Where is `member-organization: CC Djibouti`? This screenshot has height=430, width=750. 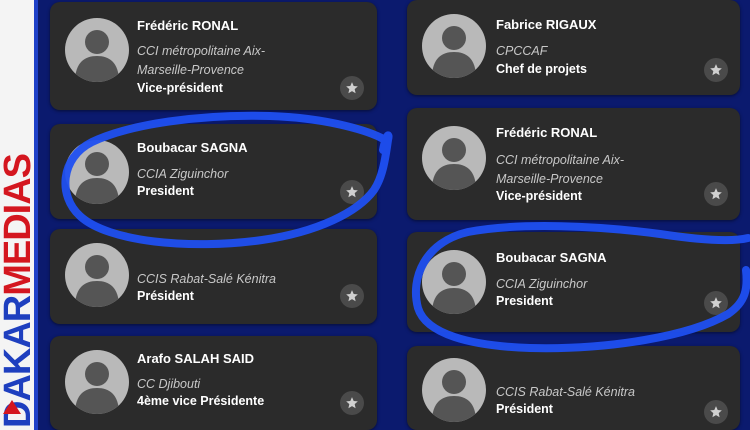 member-organization: CC Djibouti is located at coordinates (169, 384).